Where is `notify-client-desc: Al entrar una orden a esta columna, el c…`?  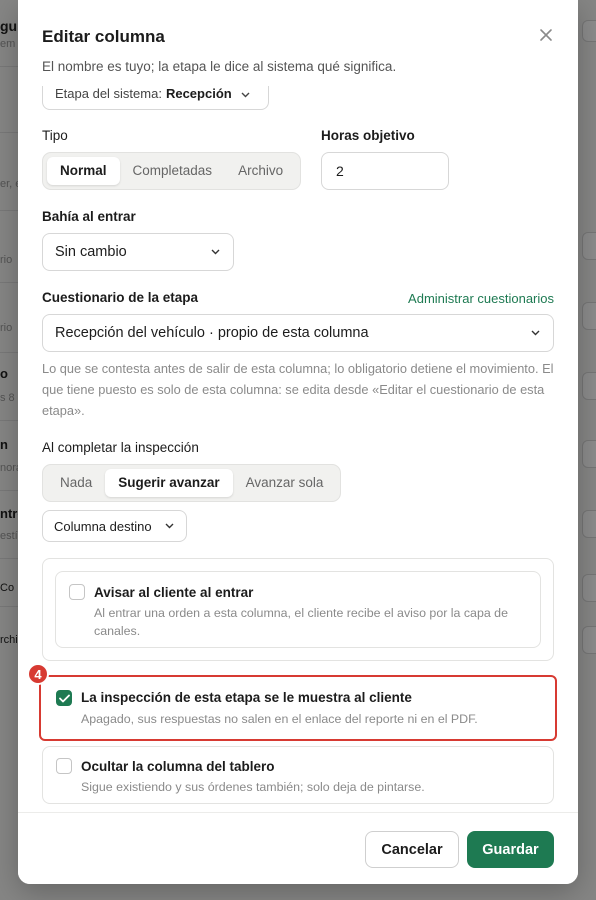
notify-client-desc: Al entrar una orden a esta columna, el c… is located at coordinates (301, 622).